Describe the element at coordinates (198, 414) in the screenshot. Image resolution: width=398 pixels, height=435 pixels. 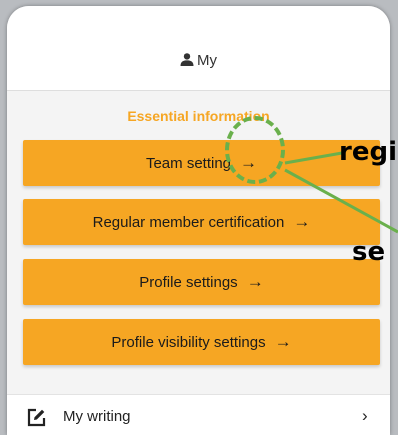
I see `my-writing-row: My writing ›` at that location.